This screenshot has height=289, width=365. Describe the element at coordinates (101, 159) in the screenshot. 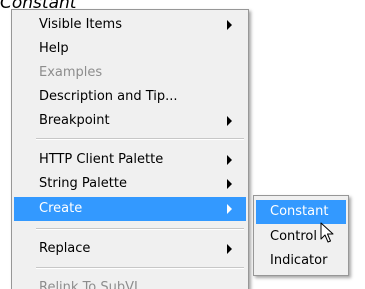

I see `menu-item-label: HTTP Client Palette` at that location.